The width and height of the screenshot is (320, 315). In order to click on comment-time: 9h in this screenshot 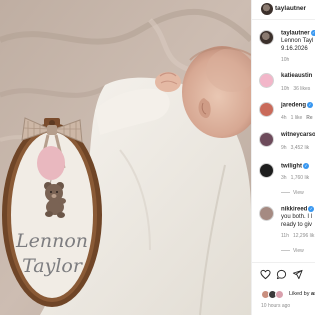, I will do `click(284, 148)`.